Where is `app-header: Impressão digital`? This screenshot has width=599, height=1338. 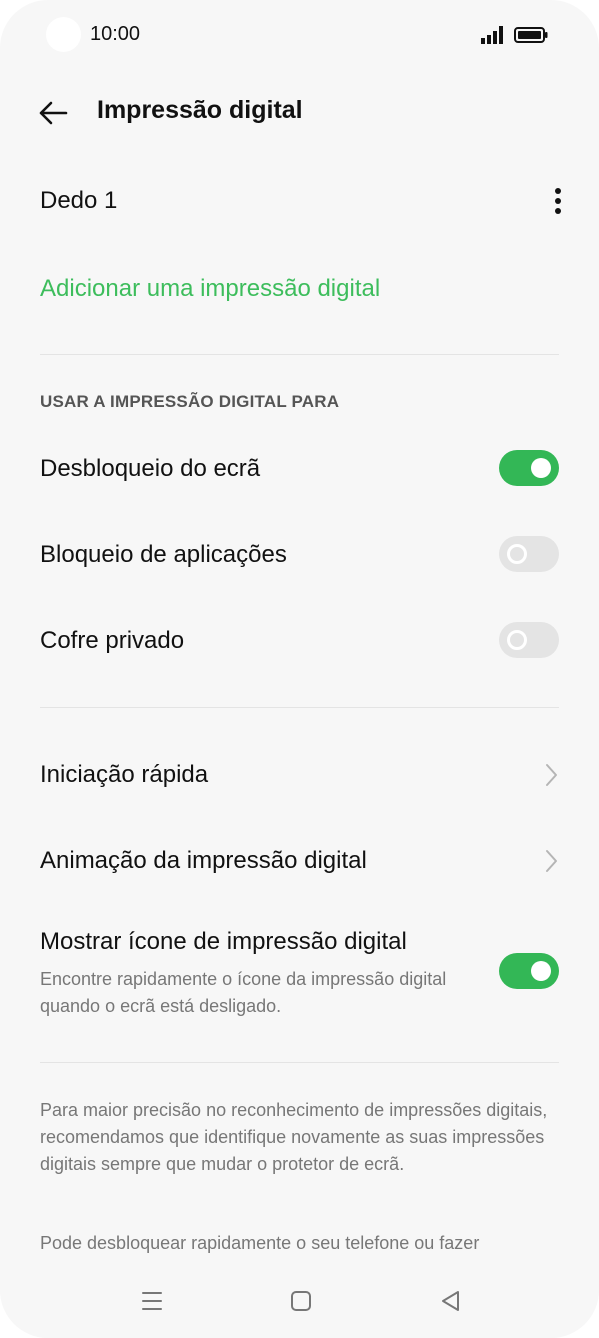
app-header: Impressão digital is located at coordinates (299, 112).